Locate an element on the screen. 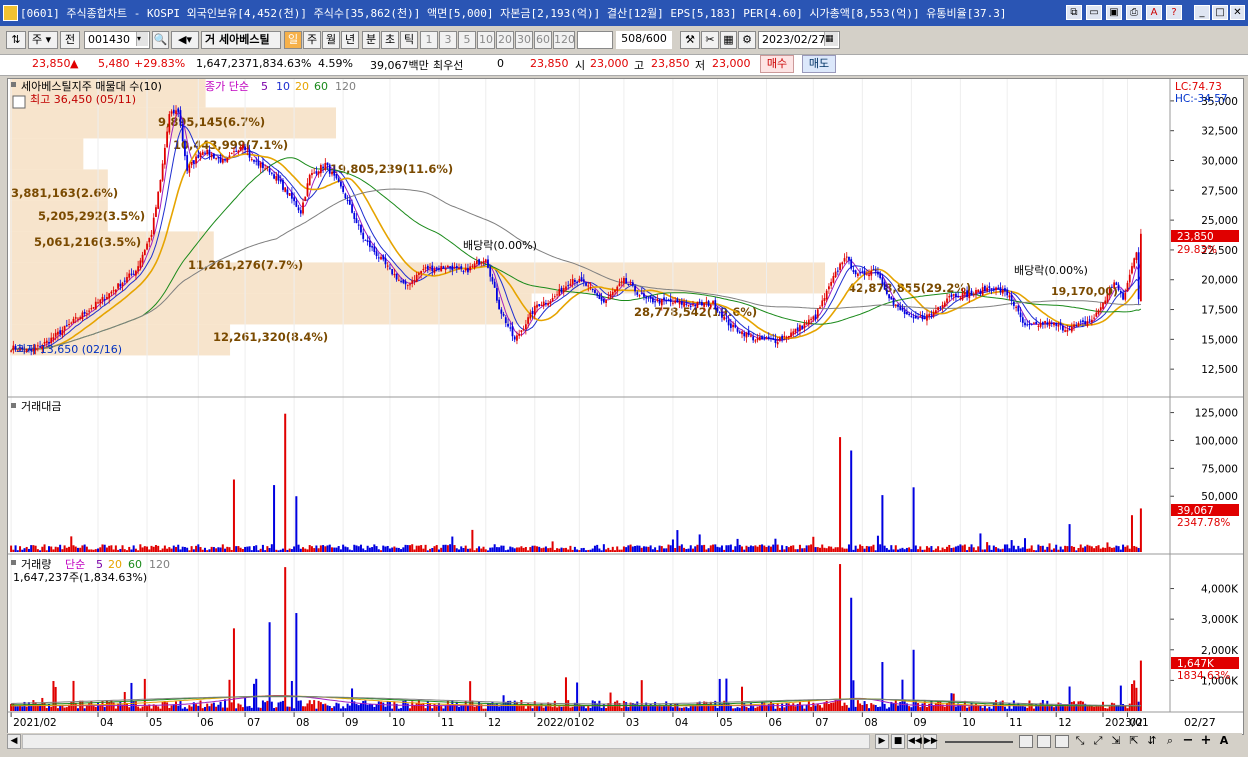  maximize-button: □ is located at coordinates (1220, 12).